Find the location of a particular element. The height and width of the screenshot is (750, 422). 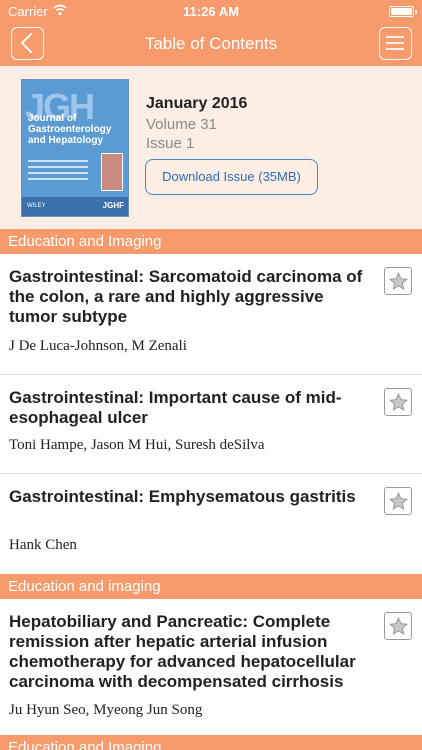

section-header: Education and imaging is located at coordinates (211, 586).